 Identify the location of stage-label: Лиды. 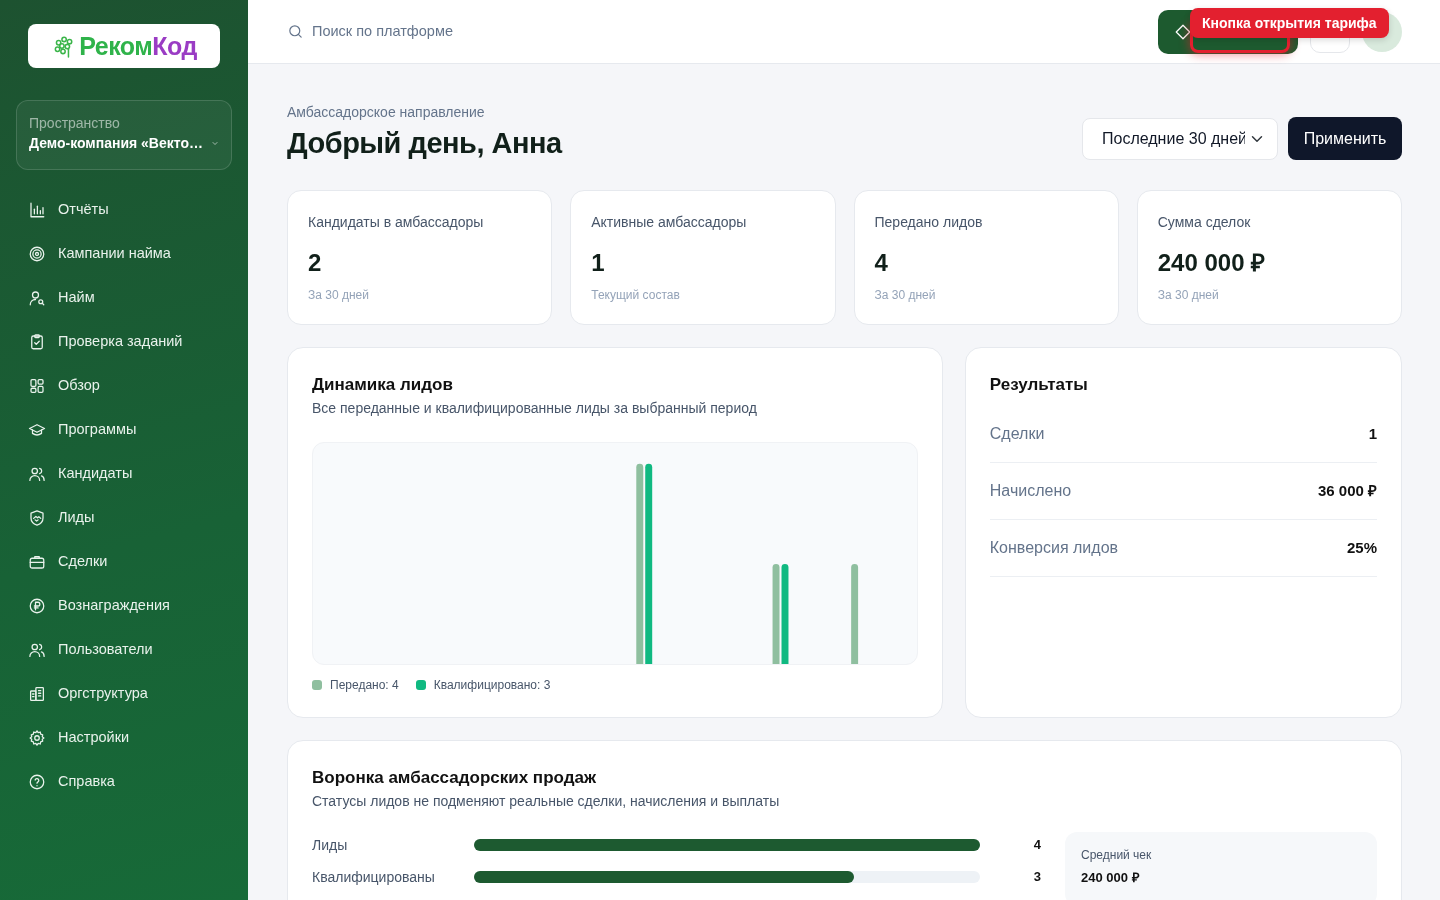
(330, 845).